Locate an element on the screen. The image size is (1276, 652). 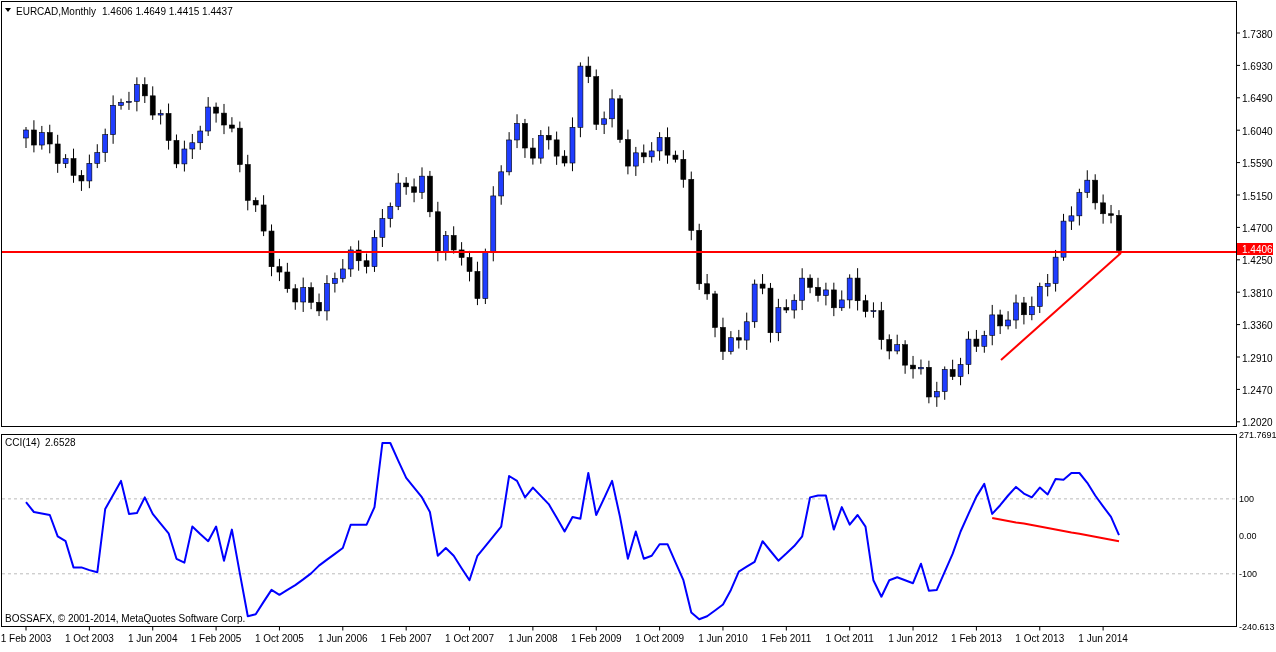
date-axis-label: 1 Jun 2010 is located at coordinates (723, 638).